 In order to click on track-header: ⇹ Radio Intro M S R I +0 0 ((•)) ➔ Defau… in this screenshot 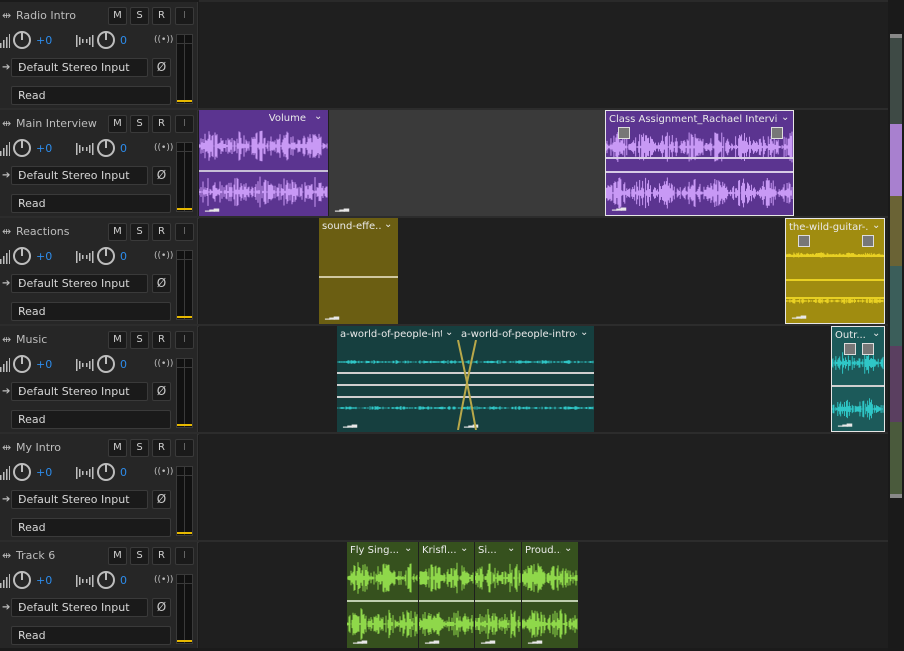, I will do `click(99, 55)`.